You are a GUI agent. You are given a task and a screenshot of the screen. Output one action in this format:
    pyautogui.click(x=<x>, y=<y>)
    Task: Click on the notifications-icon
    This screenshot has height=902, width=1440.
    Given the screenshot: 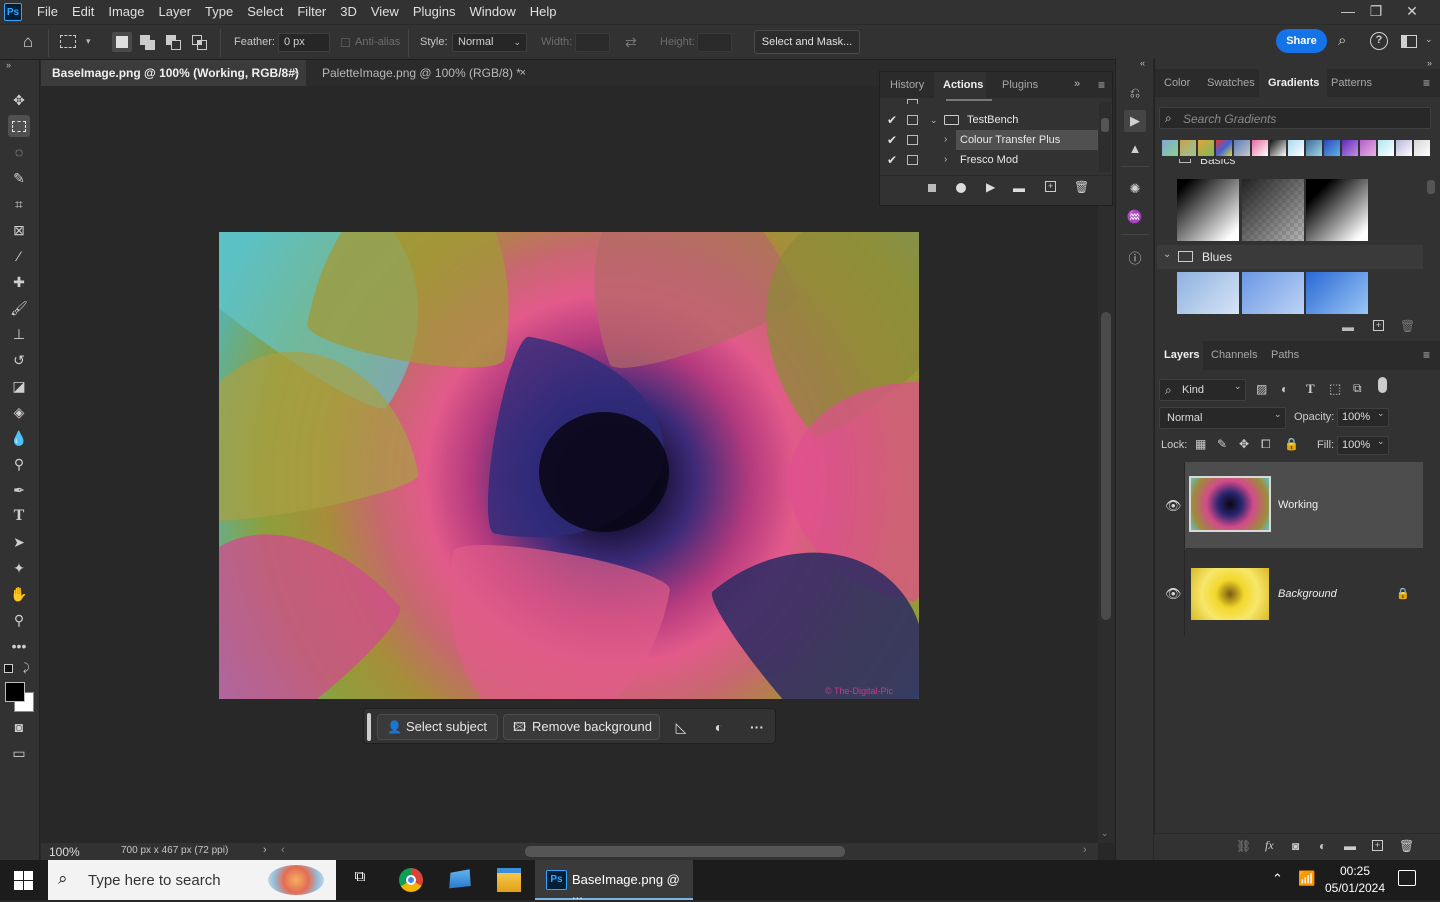 What is the action you would take?
    pyautogui.click(x=1407, y=878)
    